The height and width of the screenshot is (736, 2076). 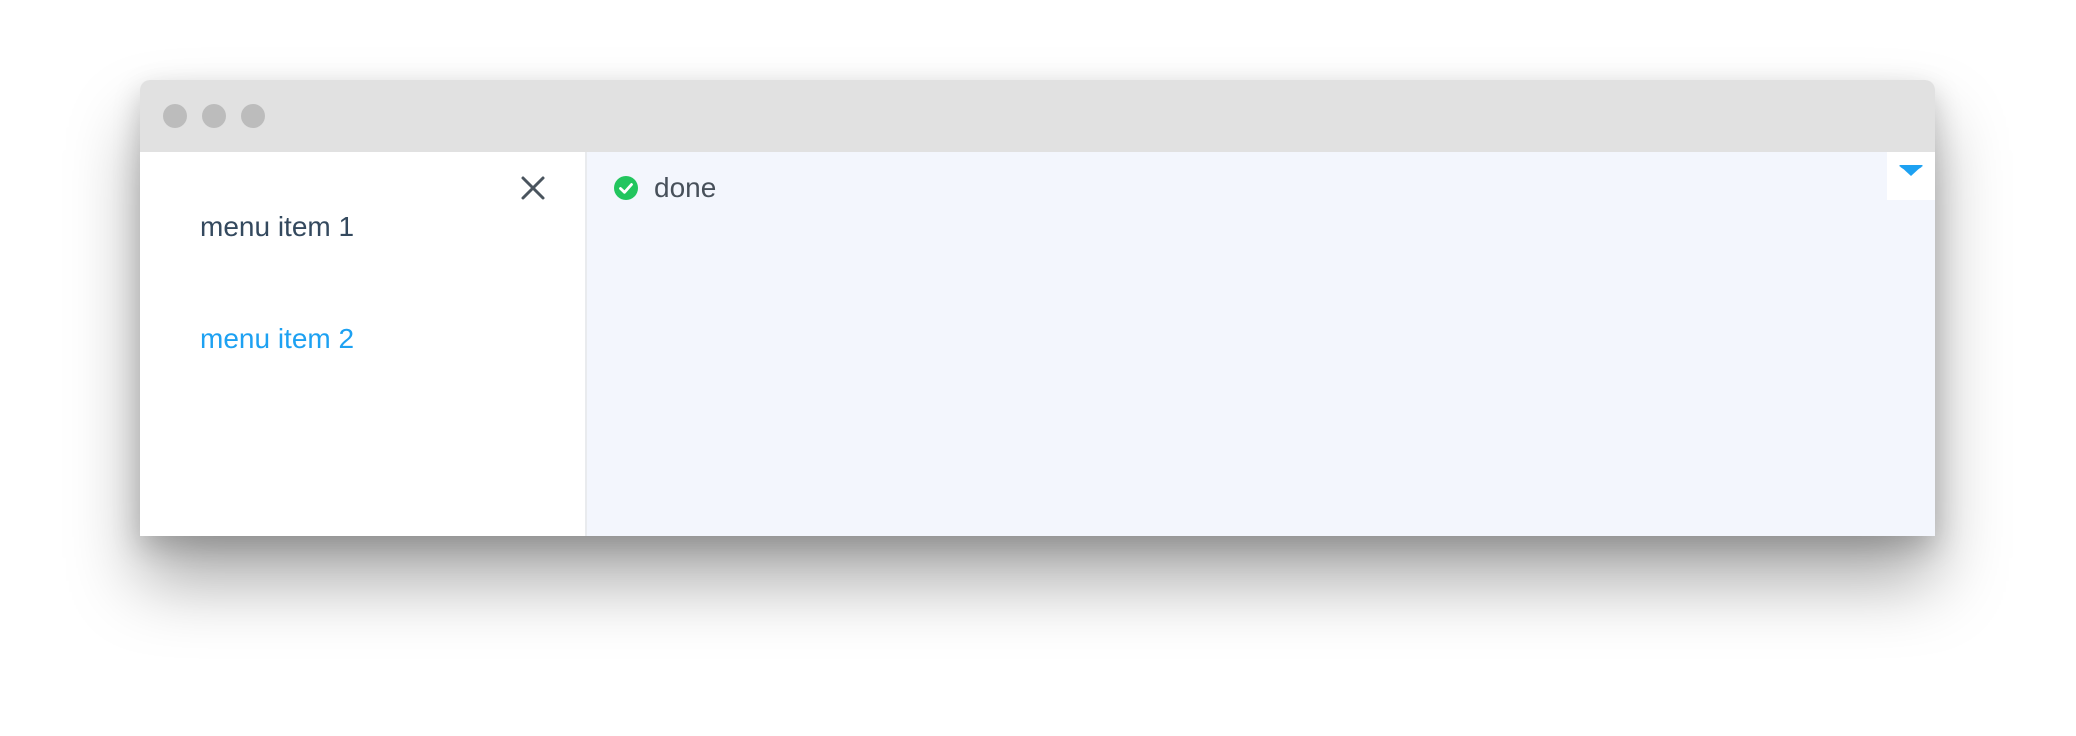 What do you see at coordinates (253, 116) in the screenshot?
I see `window-maximize-dot` at bounding box center [253, 116].